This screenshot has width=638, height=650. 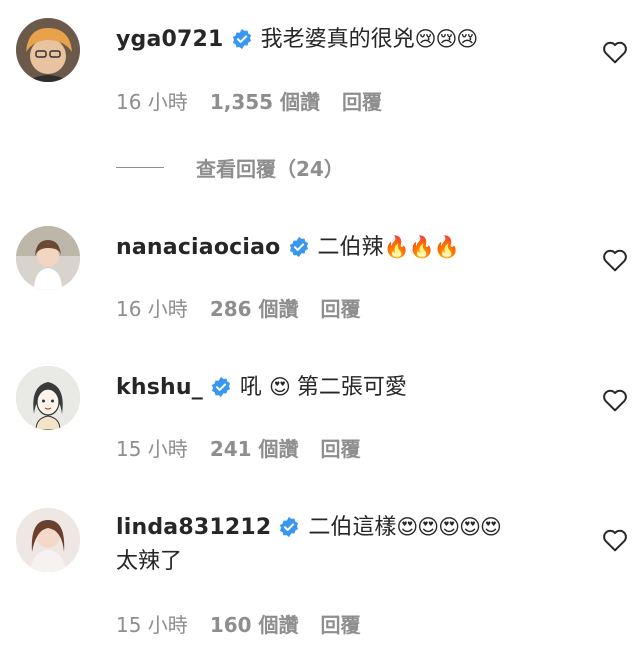 I want to click on comment-text-line: nanaciaociao 二伯辣🔥🔥🔥, so click(x=342, y=247).